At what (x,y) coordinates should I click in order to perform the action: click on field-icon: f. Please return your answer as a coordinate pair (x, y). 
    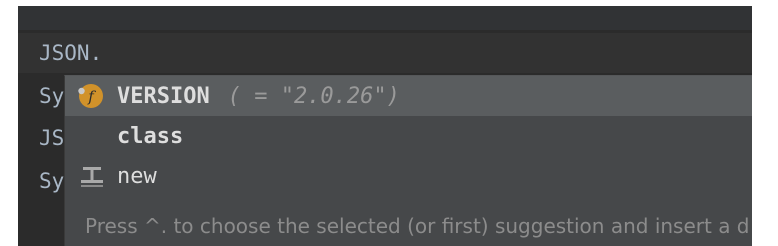
    Looking at the image, I should click on (90, 96).